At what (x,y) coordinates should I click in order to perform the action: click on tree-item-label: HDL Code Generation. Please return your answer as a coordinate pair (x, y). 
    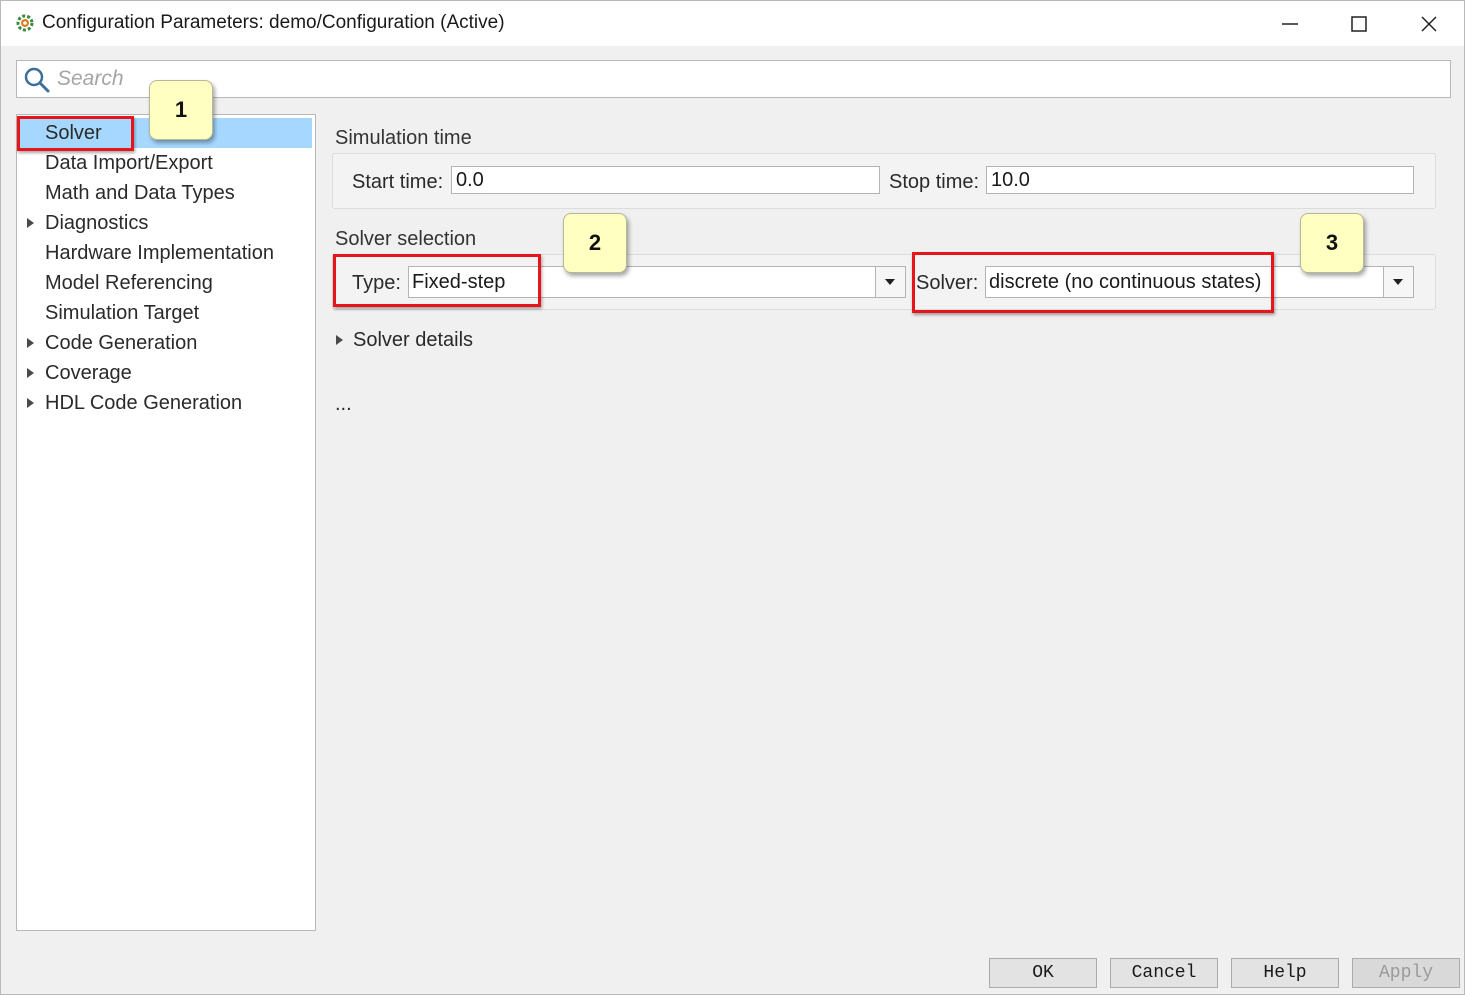
    Looking at the image, I should click on (144, 403).